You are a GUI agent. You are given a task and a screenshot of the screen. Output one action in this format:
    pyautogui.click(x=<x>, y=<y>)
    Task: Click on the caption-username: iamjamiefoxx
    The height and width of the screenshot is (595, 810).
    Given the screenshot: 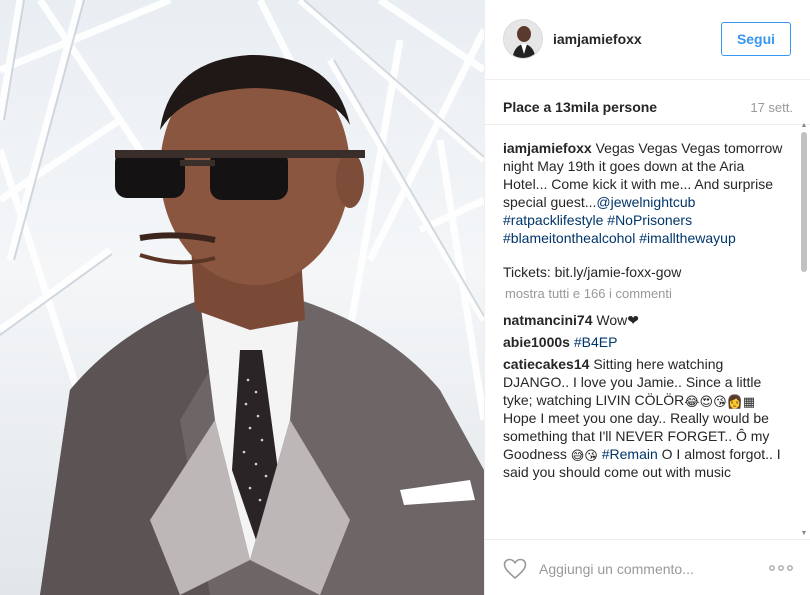 What is the action you would take?
    pyautogui.click(x=547, y=148)
    